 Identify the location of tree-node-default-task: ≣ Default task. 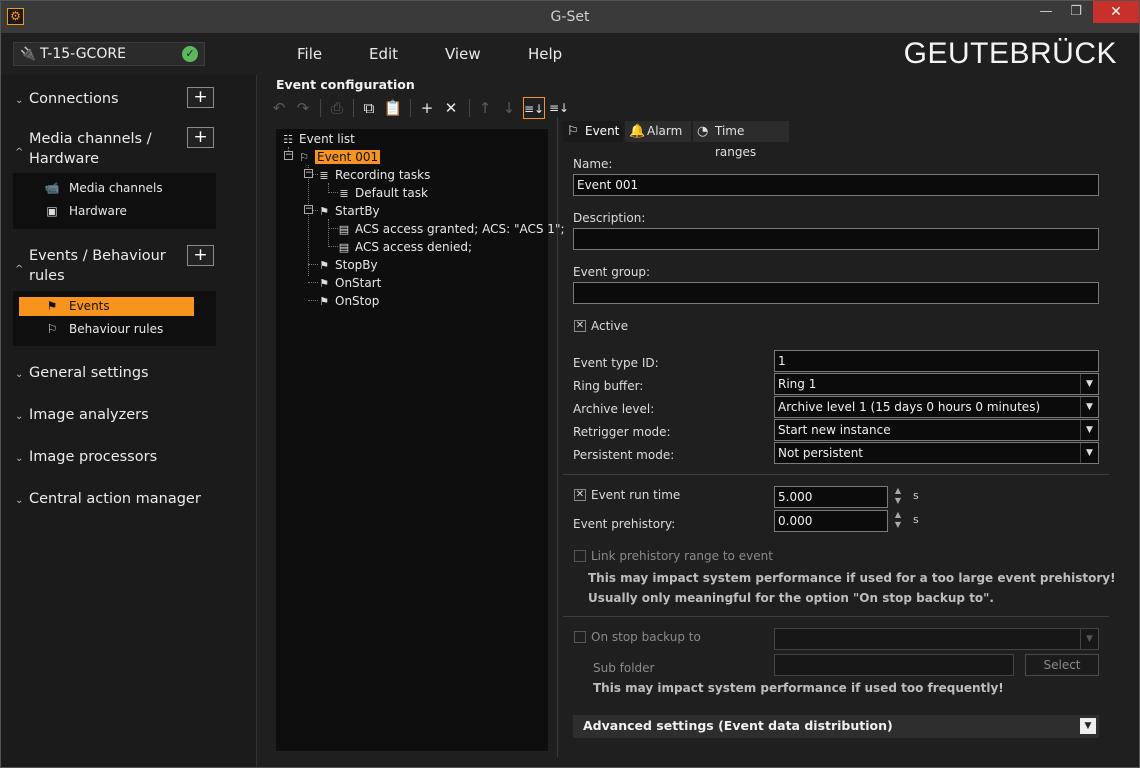
(382, 193).